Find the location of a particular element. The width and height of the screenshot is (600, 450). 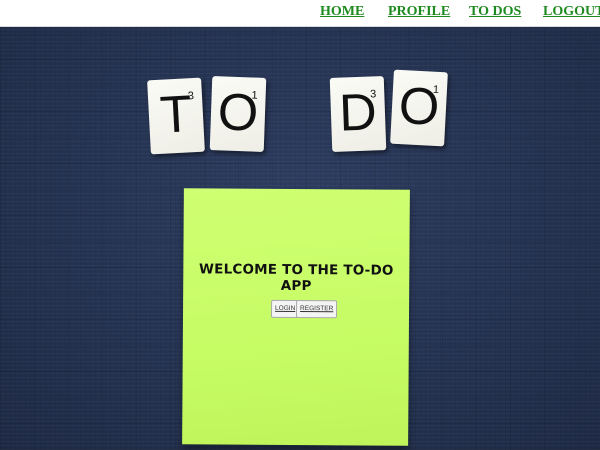

letter-tile-t: T 3 is located at coordinates (176, 116).